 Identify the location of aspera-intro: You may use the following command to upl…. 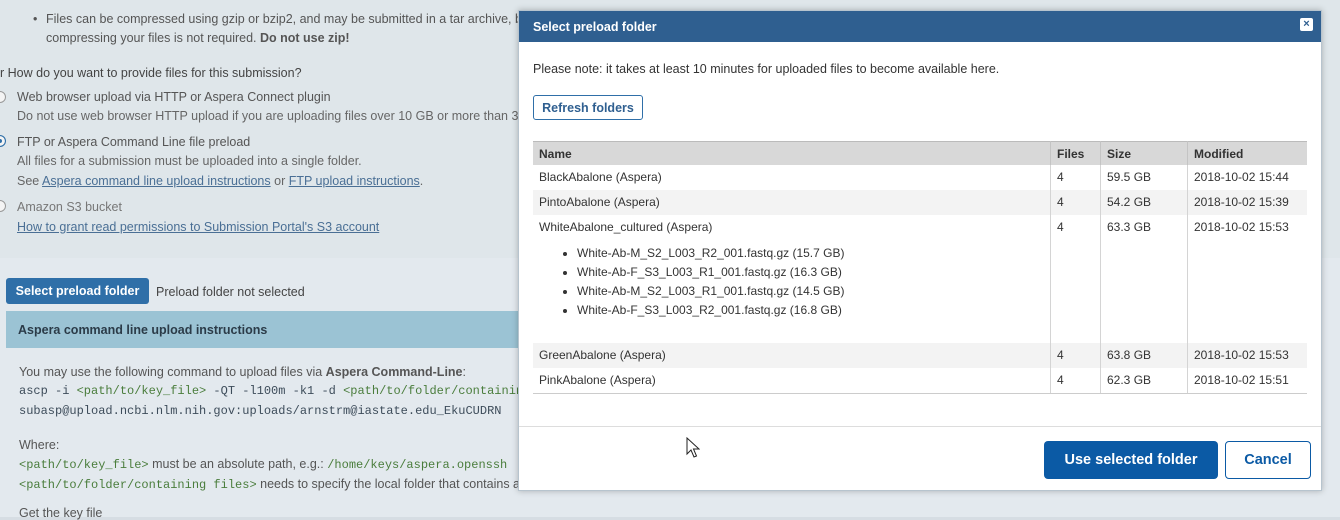
(242, 372).